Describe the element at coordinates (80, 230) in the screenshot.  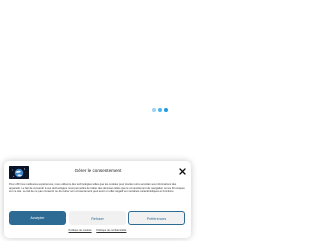
I see `cookie-policy-link: Politique de cookies` at that location.